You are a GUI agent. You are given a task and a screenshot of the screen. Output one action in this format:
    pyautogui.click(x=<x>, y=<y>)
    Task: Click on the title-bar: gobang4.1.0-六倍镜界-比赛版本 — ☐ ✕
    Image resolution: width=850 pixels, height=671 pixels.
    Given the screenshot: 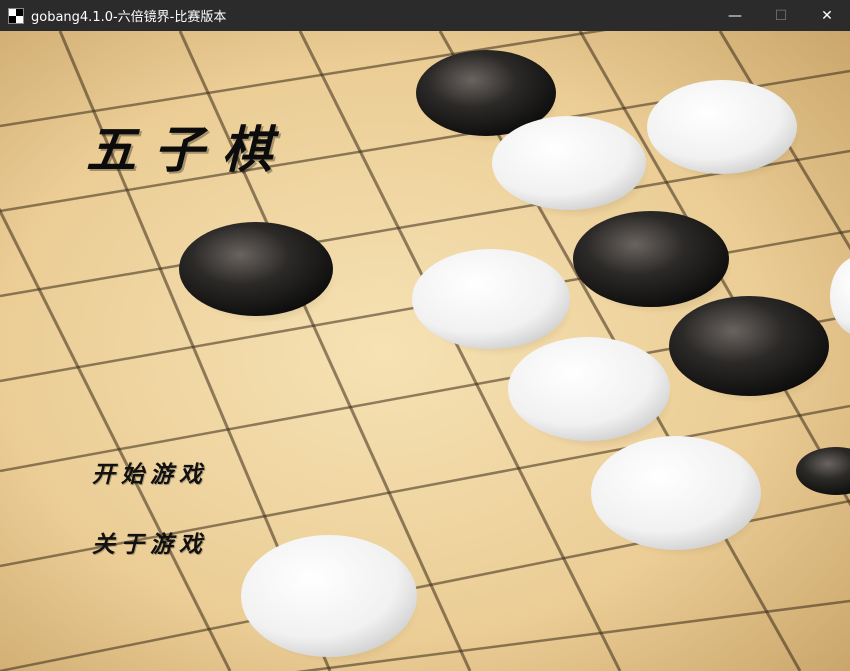 What is the action you would take?
    pyautogui.click(x=425, y=15)
    